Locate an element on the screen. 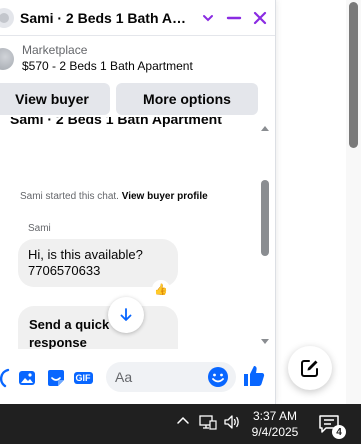  page-scrollbar-thumb is located at coordinates (353, 75).